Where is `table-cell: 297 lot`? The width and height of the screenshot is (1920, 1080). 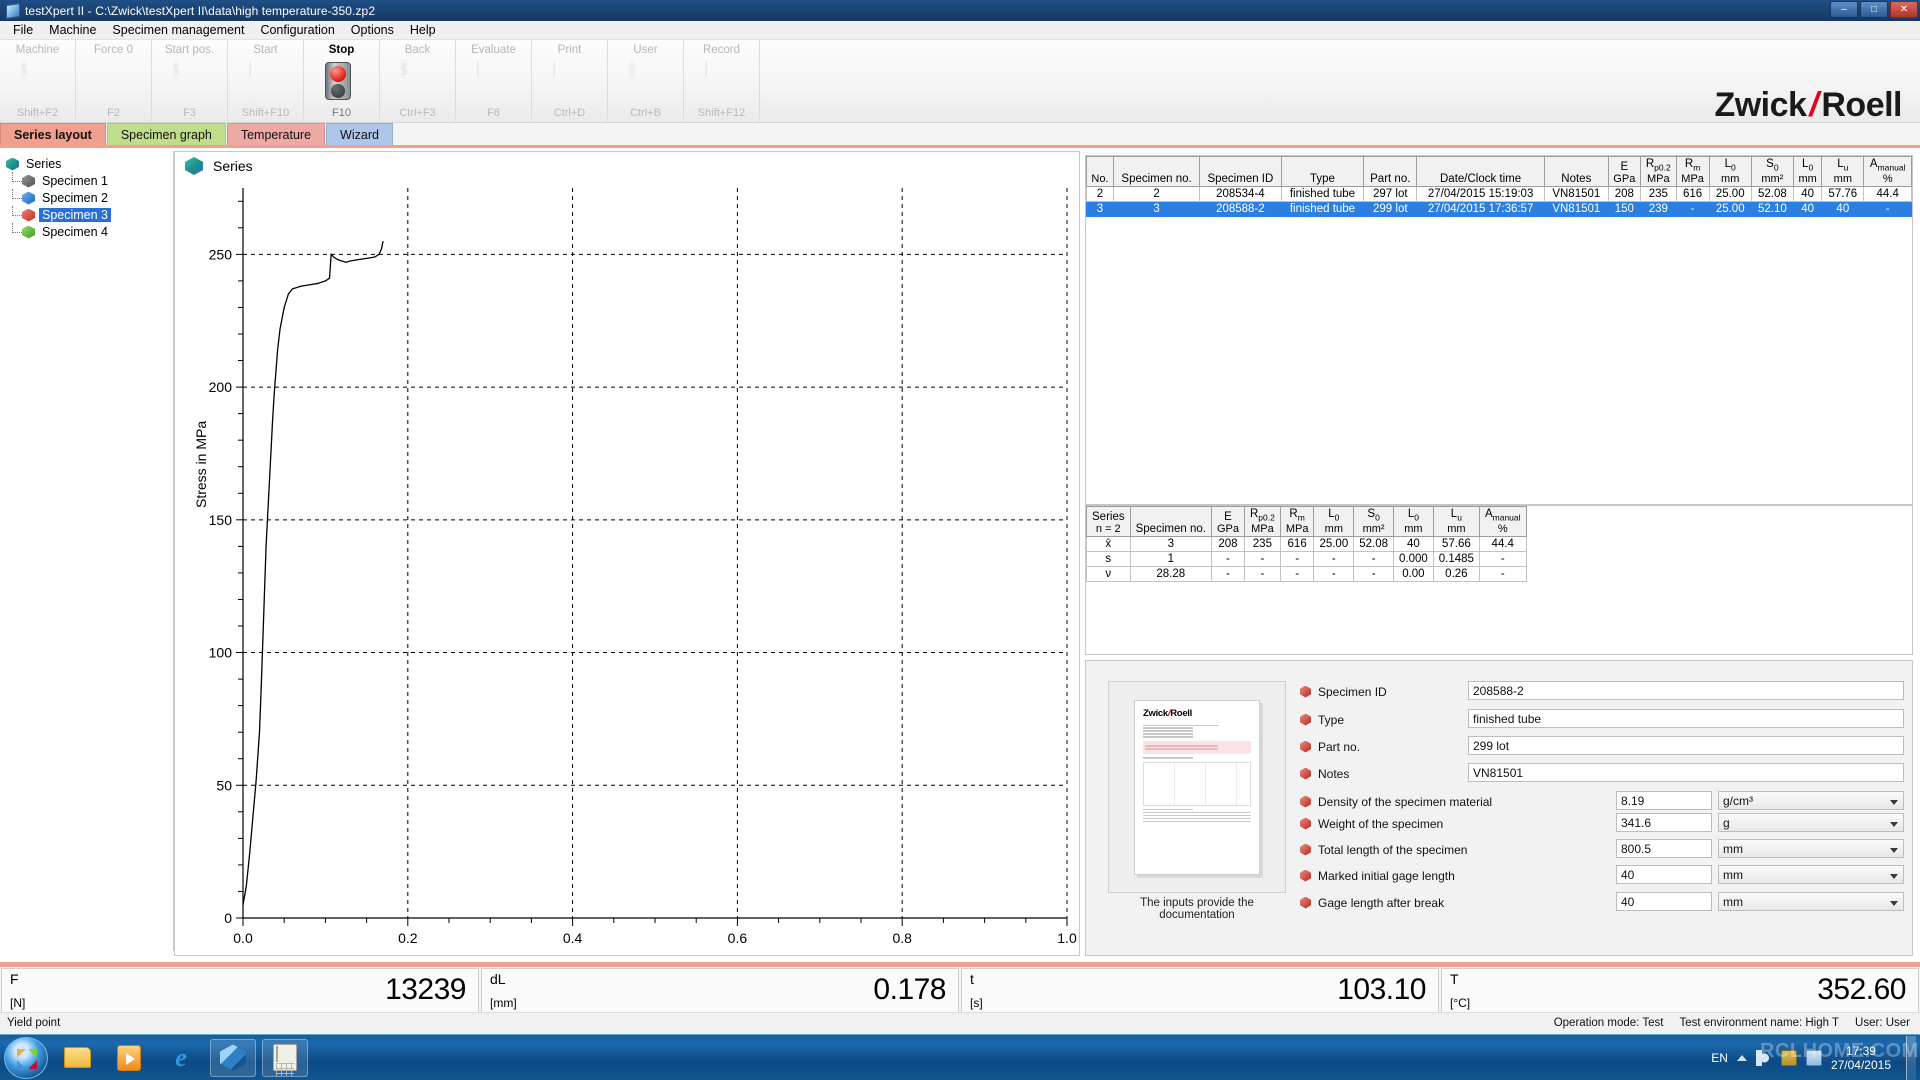 table-cell: 297 lot is located at coordinates (1390, 194).